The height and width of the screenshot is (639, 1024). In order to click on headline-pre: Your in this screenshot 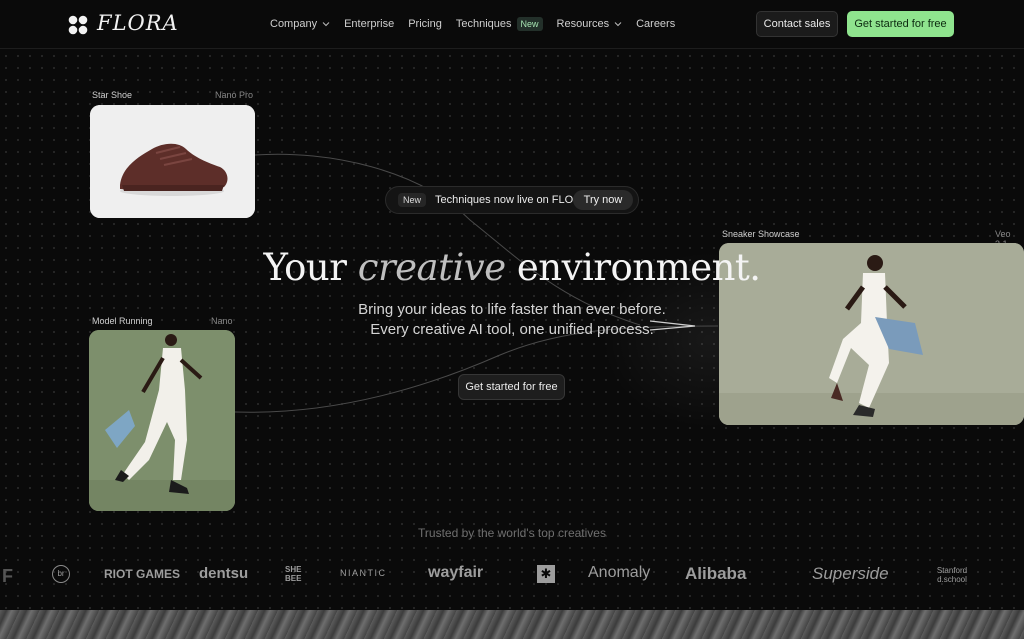, I will do `click(305, 267)`.